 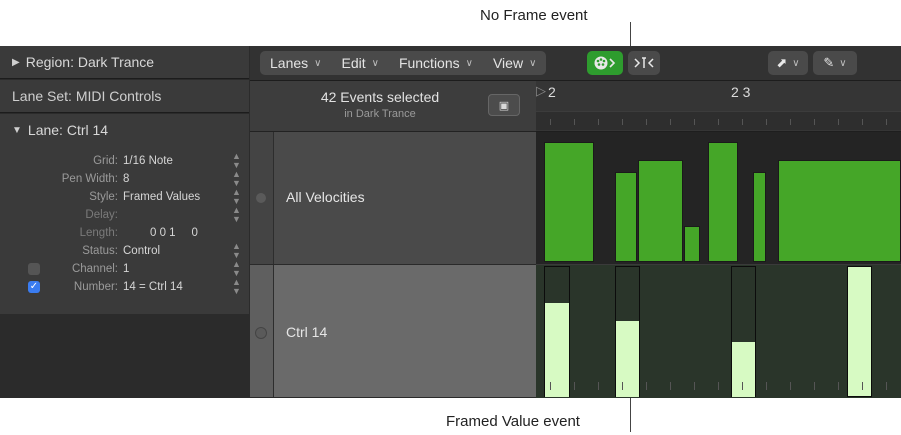 What do you see at coordinates (380, 114) in the screenshot?
I see `events-selected-sublabel: in Dark Trance` at bounding box center [380, 114].